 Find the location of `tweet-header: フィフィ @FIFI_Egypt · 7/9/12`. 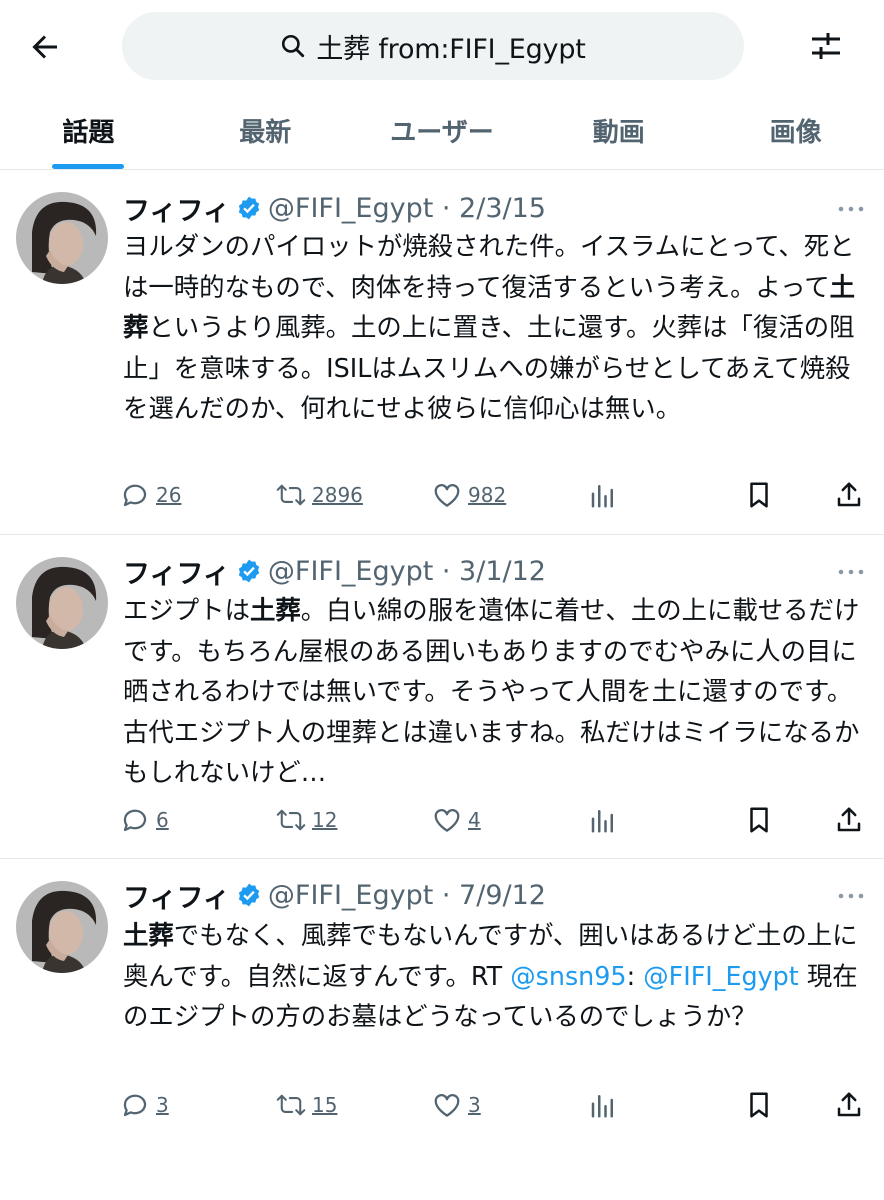

tweet-header: フィフィ @FIFI_Egypt · 7/9/12 is located at coordinates (334, 895).